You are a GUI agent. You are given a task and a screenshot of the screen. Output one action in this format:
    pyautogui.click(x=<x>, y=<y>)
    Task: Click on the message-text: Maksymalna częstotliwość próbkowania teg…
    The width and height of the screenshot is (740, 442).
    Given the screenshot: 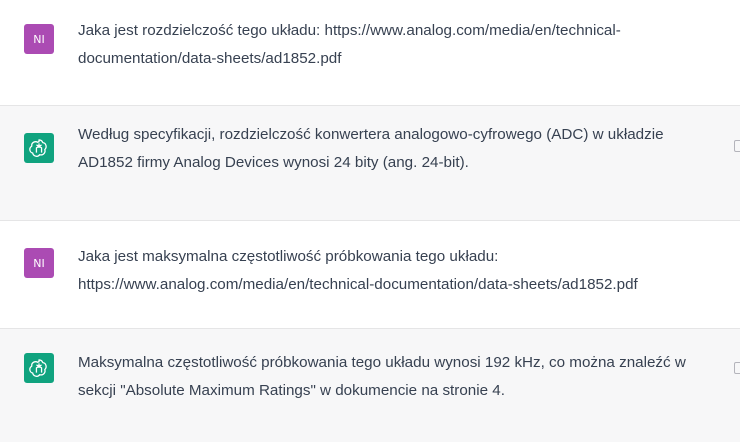 What is the action you would take?
    pyautogui.click(x=382, y=376)
    